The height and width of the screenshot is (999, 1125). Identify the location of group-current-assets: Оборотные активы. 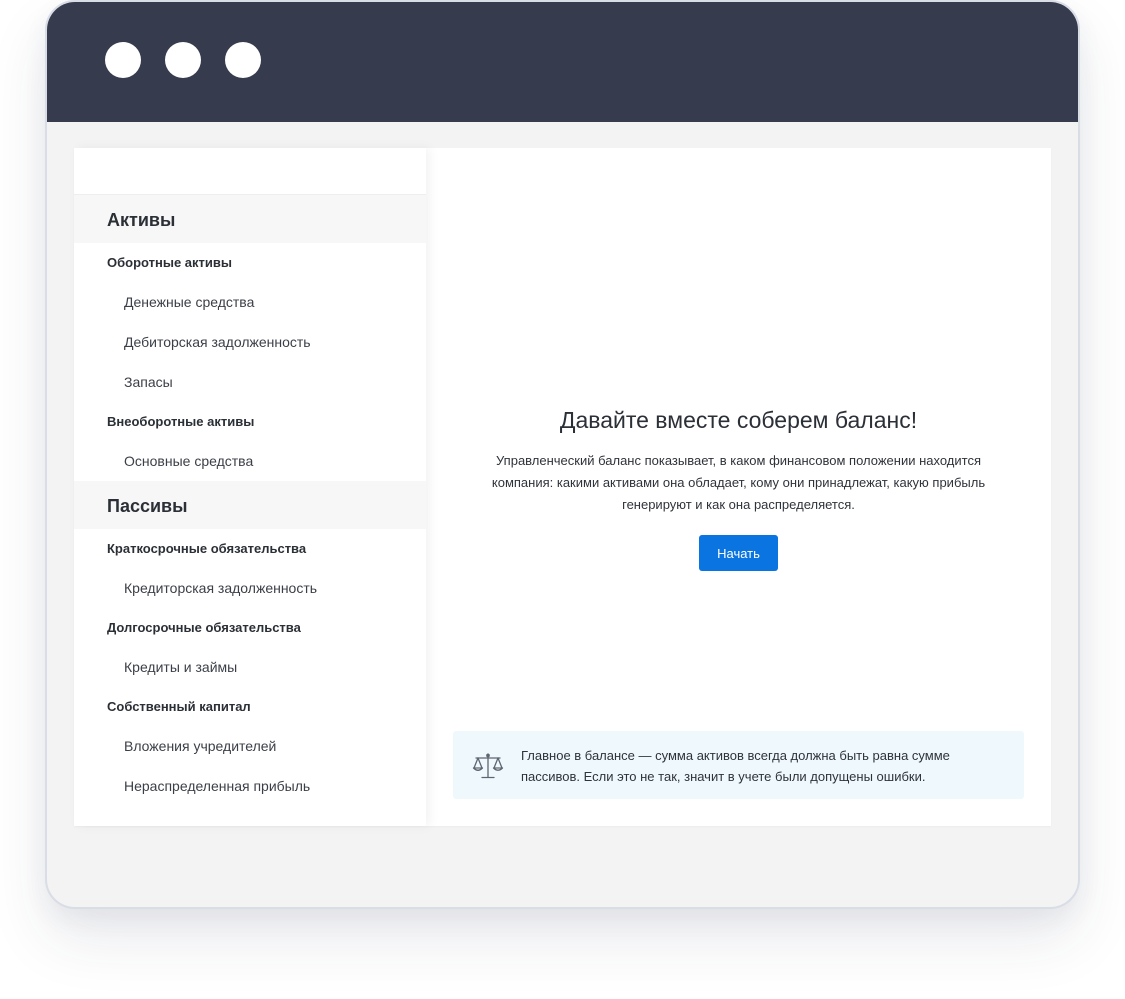
(250, 262).